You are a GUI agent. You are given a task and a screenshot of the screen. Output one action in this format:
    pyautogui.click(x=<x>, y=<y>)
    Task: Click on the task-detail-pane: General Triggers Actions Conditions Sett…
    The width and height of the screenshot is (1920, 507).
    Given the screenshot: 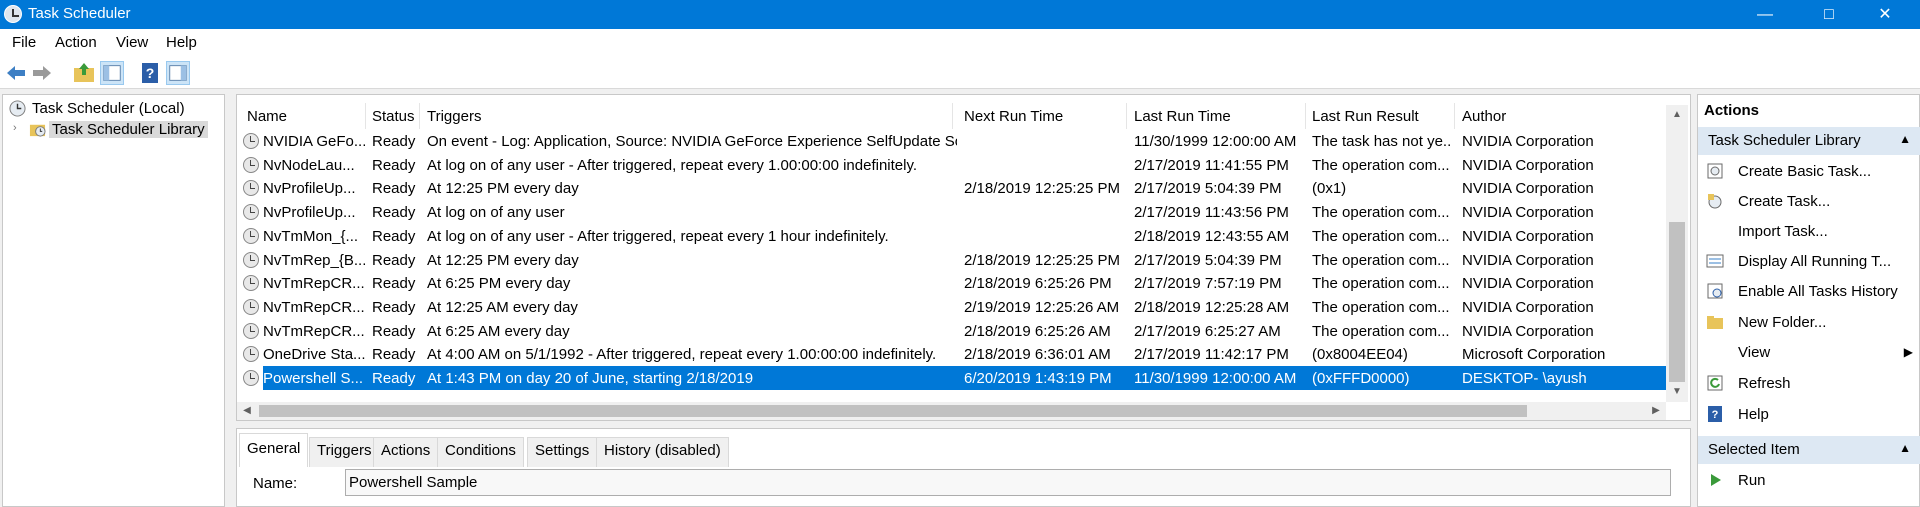 What is the action you would take?
    pyautogui.click(x=963, y=467)
    